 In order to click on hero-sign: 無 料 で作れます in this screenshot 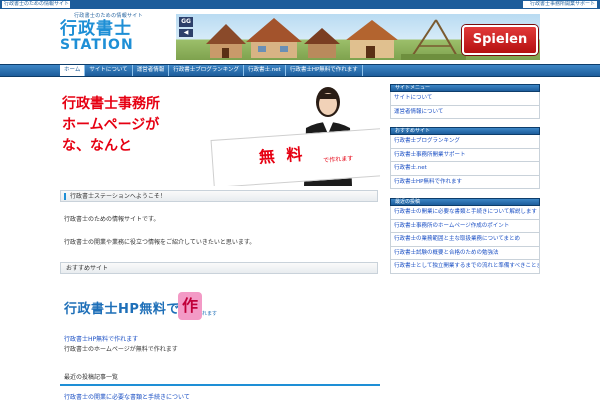, I will do `click(295, 157)`.